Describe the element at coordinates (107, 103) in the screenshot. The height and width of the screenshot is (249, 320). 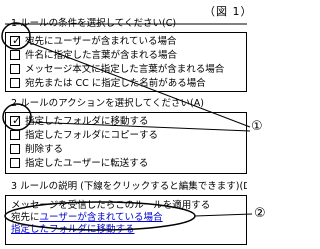
I see `section2-header: 2 ルールのアクションを選択してください(A)` at that location.